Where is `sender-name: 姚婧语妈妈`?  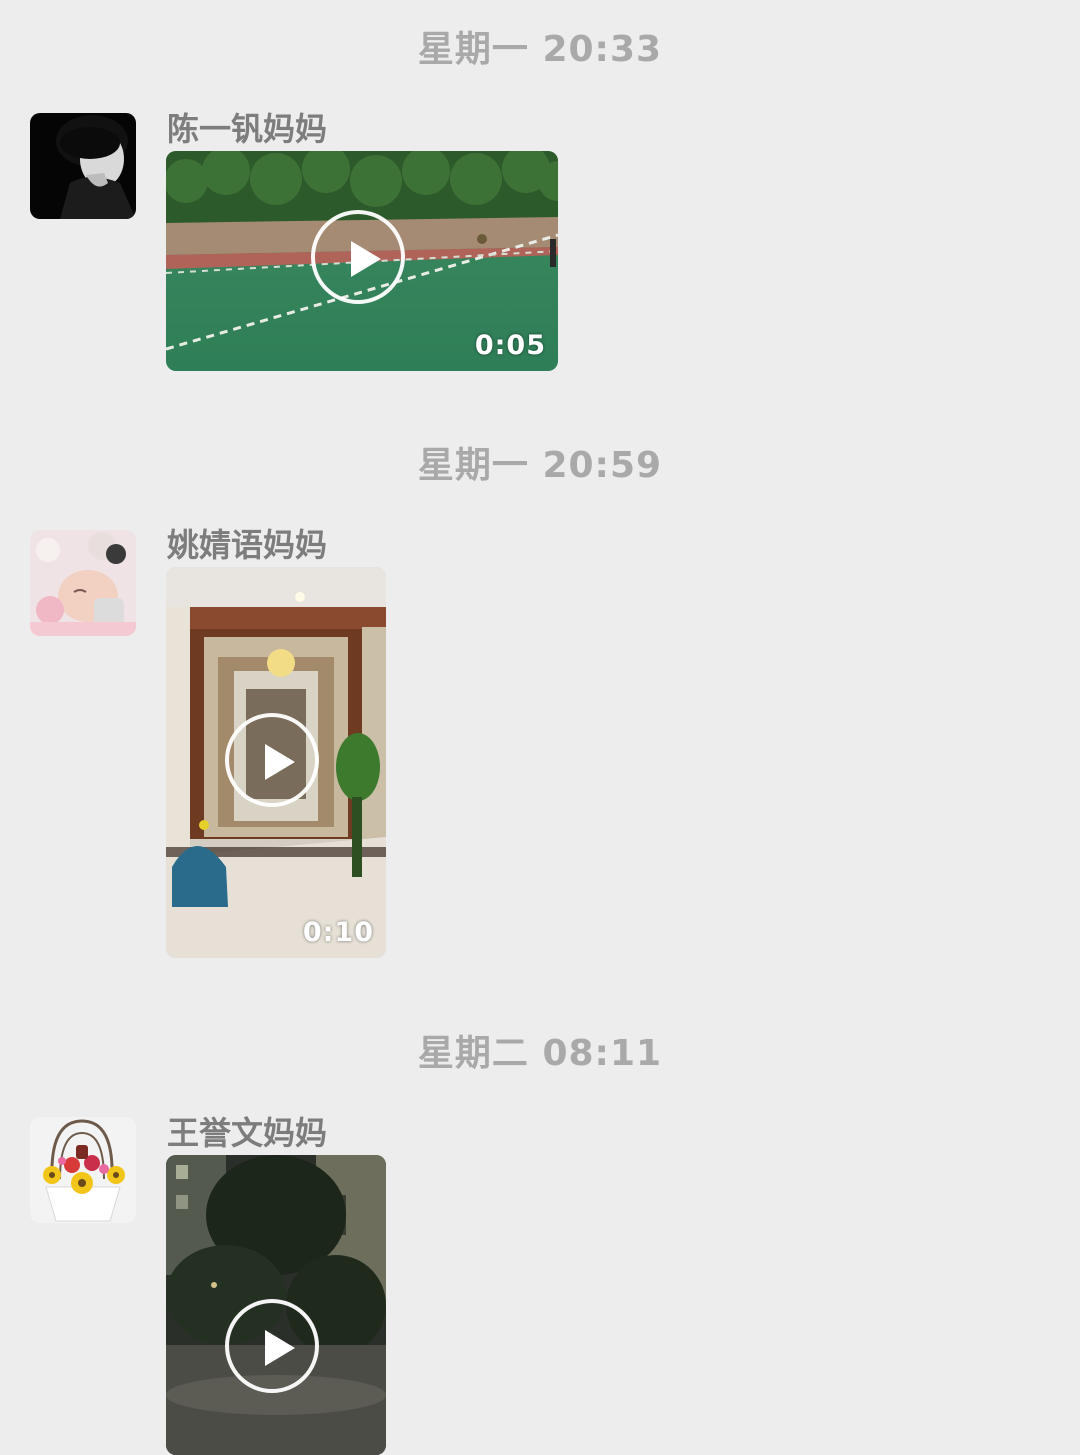 sender-name: 姚婧语妈妈 is located at coordinates (247, 545).